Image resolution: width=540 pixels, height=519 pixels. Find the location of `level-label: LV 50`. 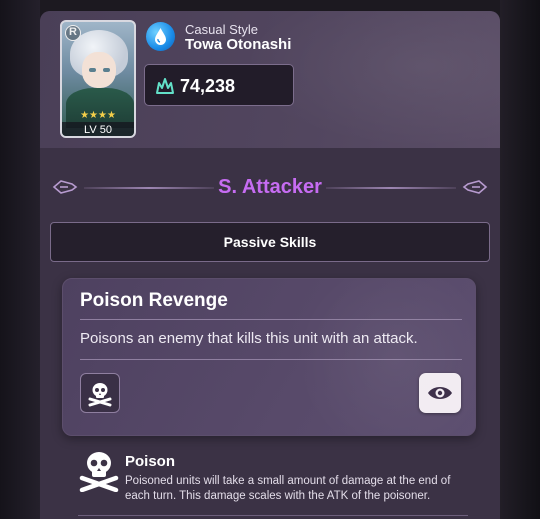

level-label: LV 50 is located at coordinates (98, 129).